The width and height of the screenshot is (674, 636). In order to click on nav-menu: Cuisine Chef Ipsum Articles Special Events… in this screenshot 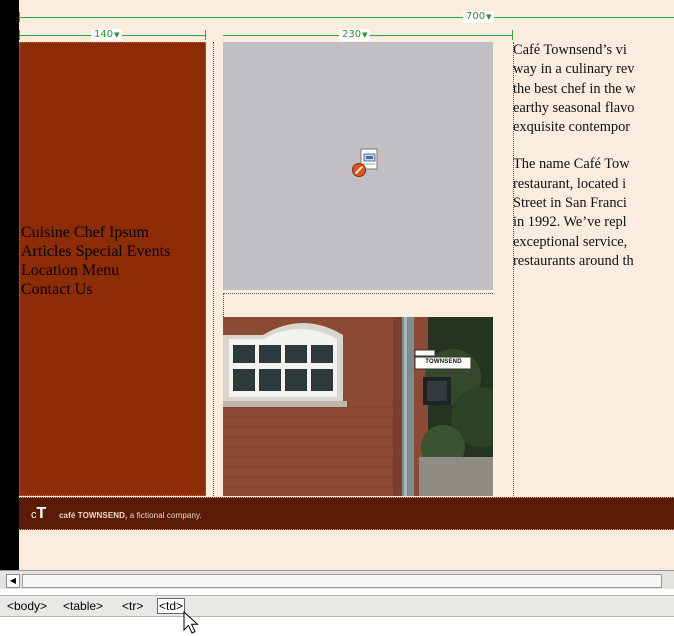, I will do `click(95, 261)`.